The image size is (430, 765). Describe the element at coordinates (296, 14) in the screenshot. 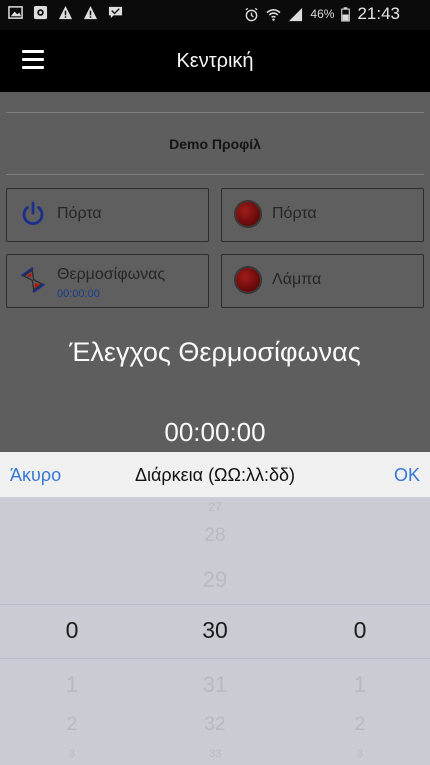

I see `signal-icon` at that location.